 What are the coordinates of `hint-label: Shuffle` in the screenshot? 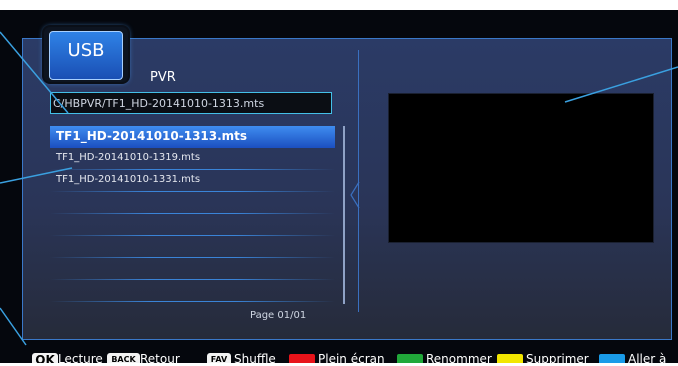 It's located at (255, 357).